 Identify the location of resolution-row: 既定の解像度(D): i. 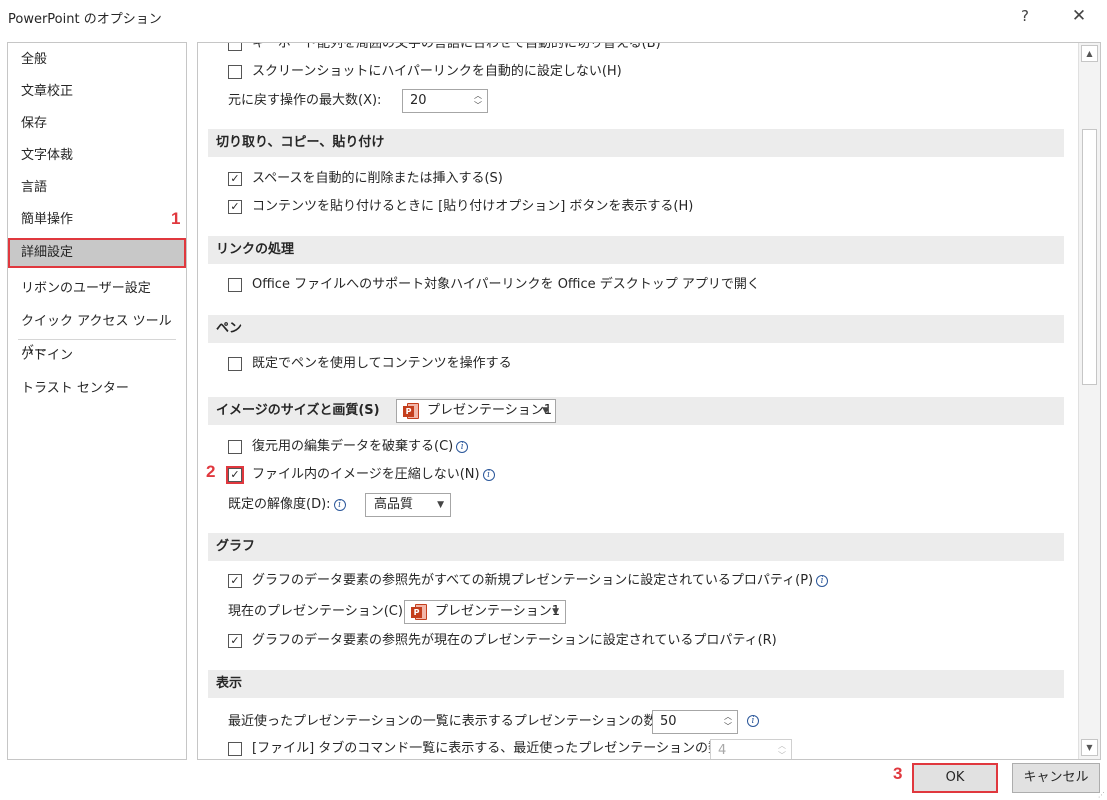
(287, 505).